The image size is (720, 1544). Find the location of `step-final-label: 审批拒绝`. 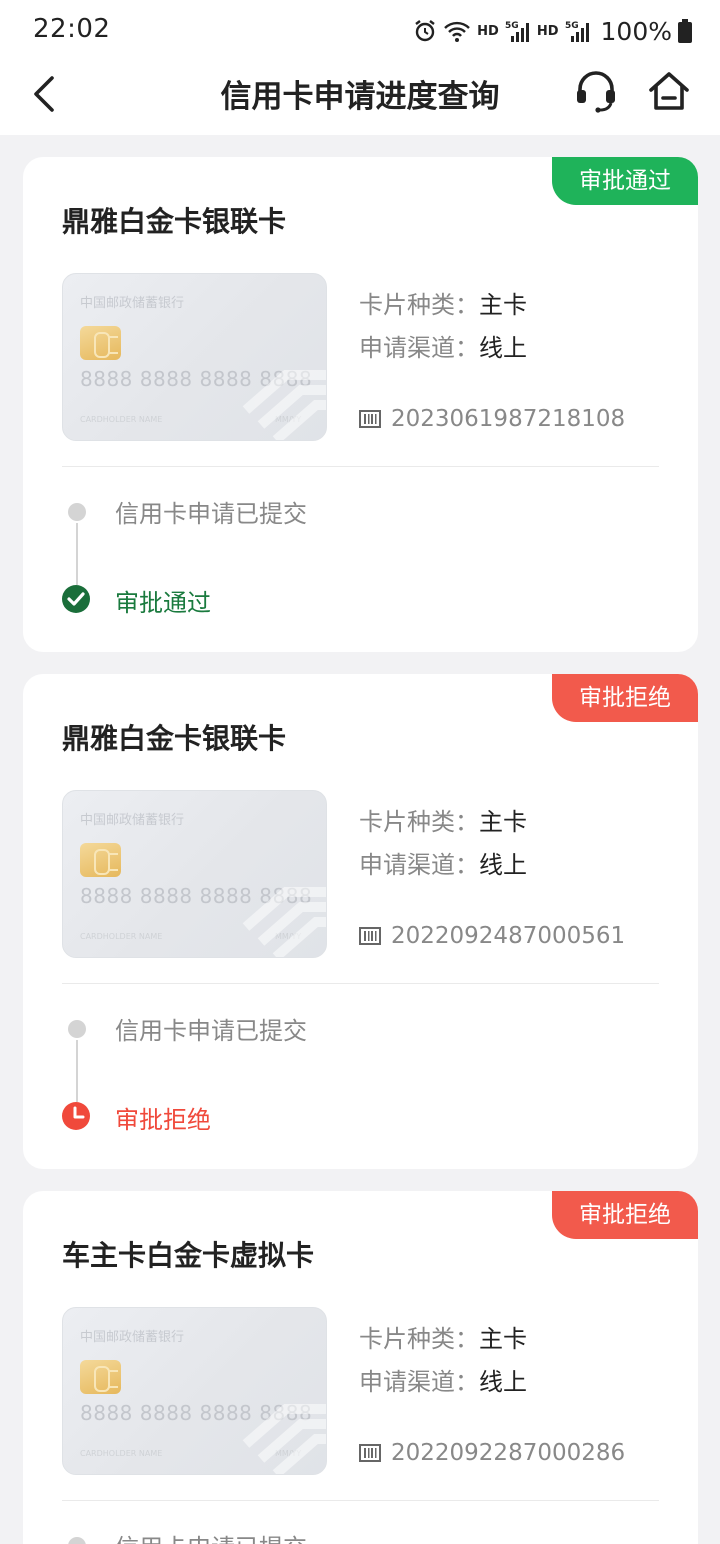

step-final-label: 审批拒绝 is located at coordinates (163, 1120).